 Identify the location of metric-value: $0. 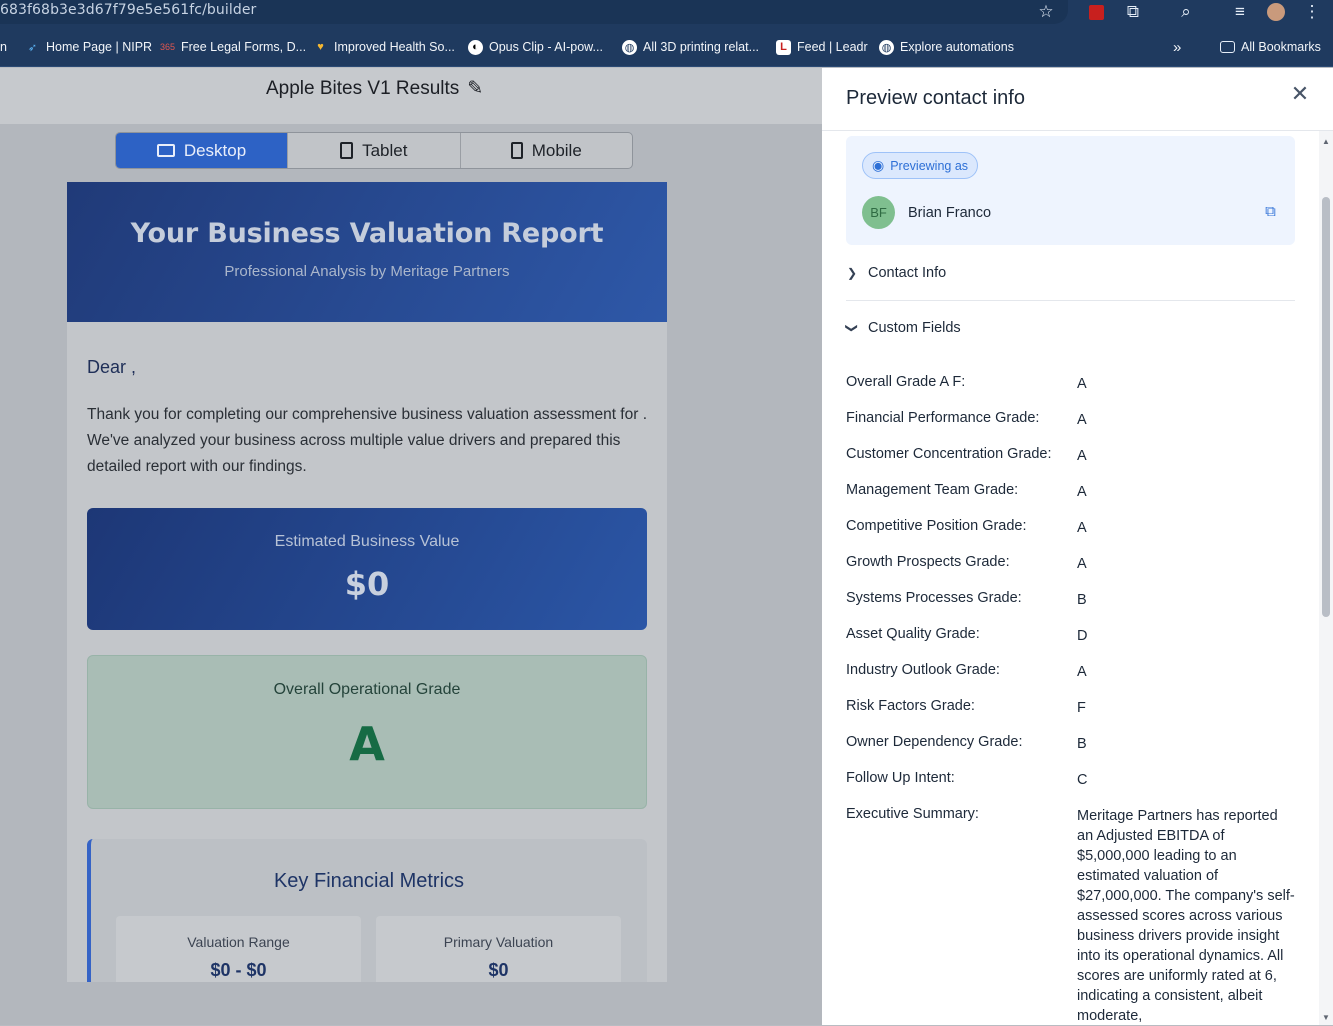
(498, 970).